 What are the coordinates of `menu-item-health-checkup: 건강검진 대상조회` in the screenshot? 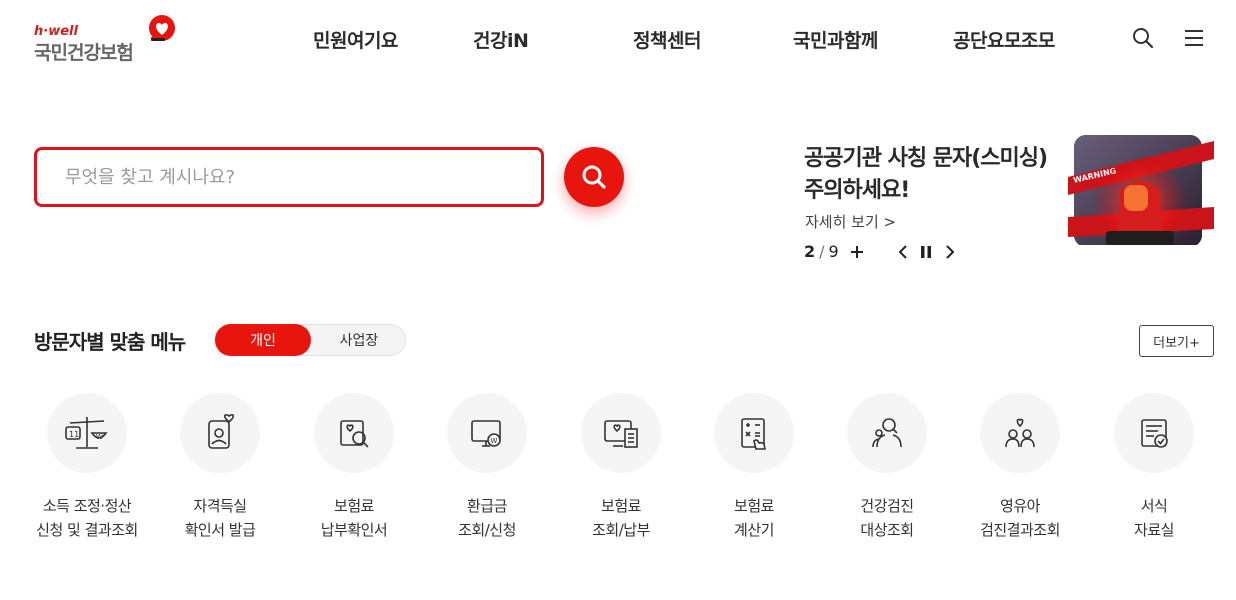 It's located at (887, 473).